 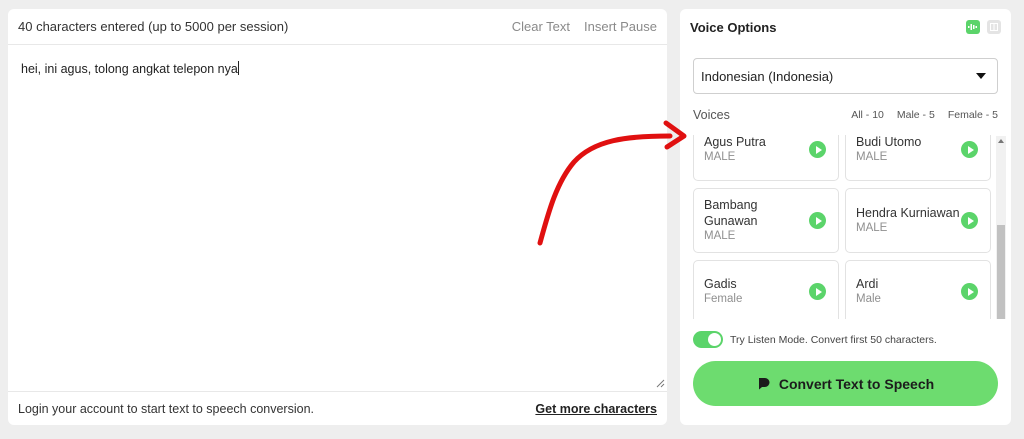 What do you see at coordinates (868, 299) in the screenshot?
I see `voice-gender: Male` at bounding box center [868, 299].